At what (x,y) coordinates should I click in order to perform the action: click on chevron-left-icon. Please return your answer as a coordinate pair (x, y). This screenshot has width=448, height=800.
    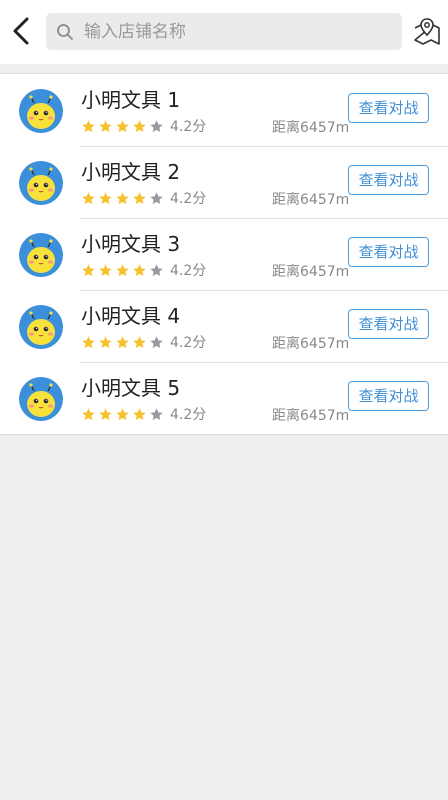
    Looking at the image, I should click on (21, 31).